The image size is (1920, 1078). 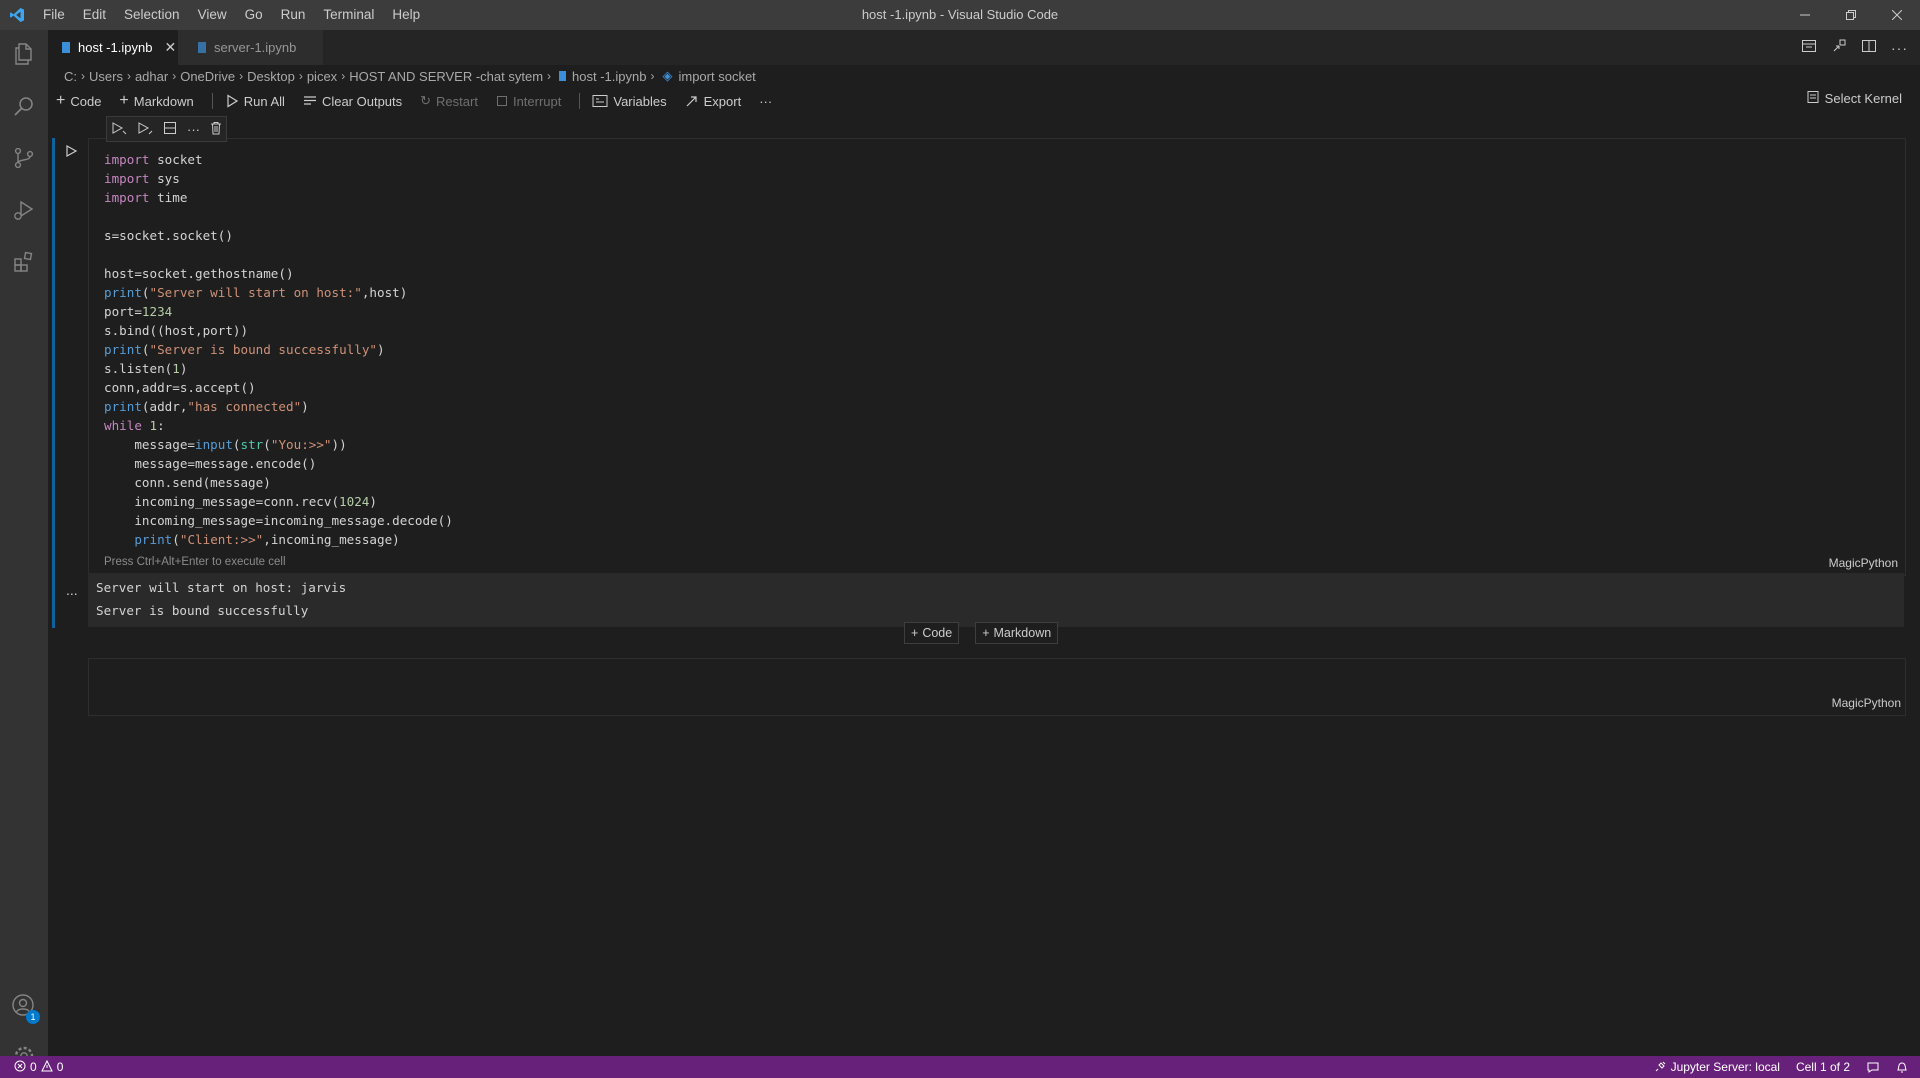 I want to click on insert-code-cell-button: + Code, so click(x=932, y=633).